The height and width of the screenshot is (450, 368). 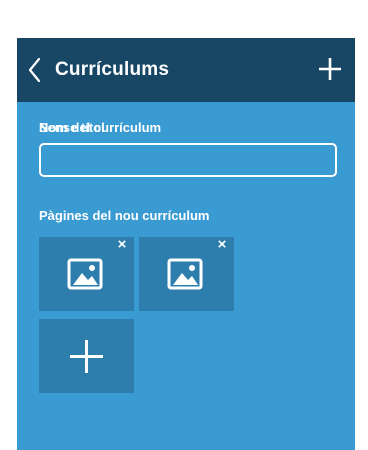 I want to click on curriculum-name-input, so click(x=188, y=160).